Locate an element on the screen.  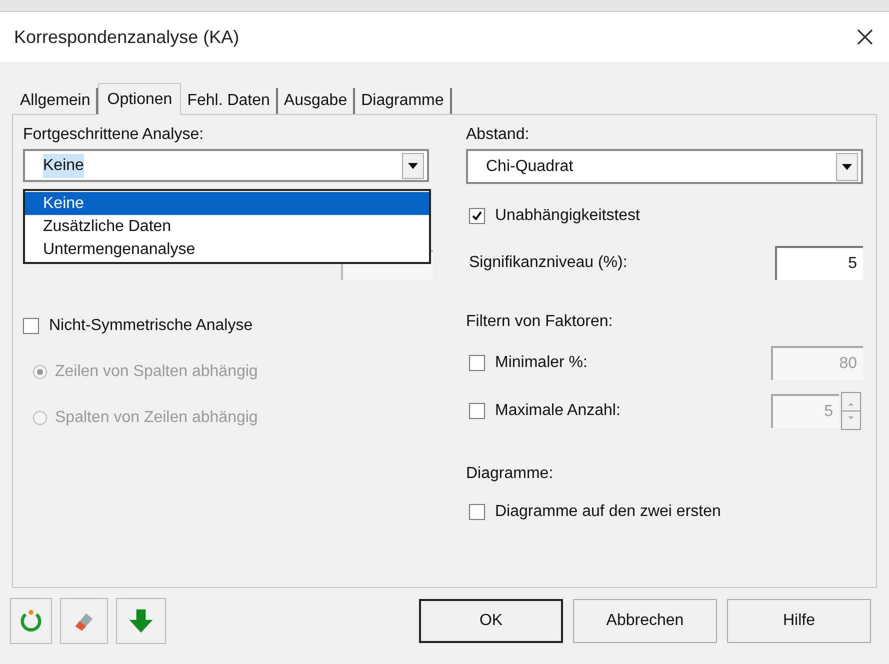
tab: Optionen is located at coordinates (140, 99).